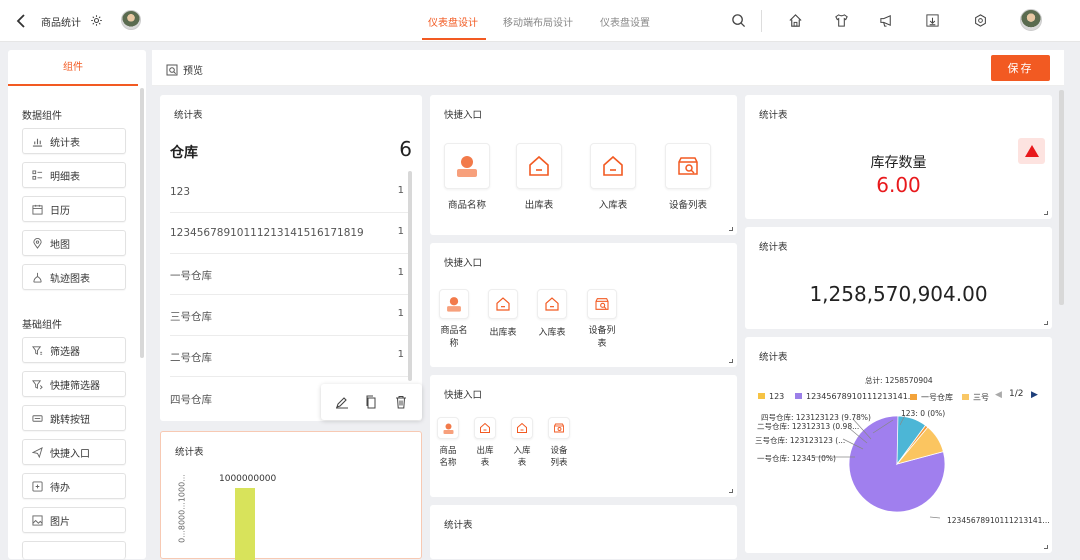  What do you see at coordinates (42, 325) in the screenshot?
I see `basic-components-heading: 基础组件` at bounding box center [42, 325].